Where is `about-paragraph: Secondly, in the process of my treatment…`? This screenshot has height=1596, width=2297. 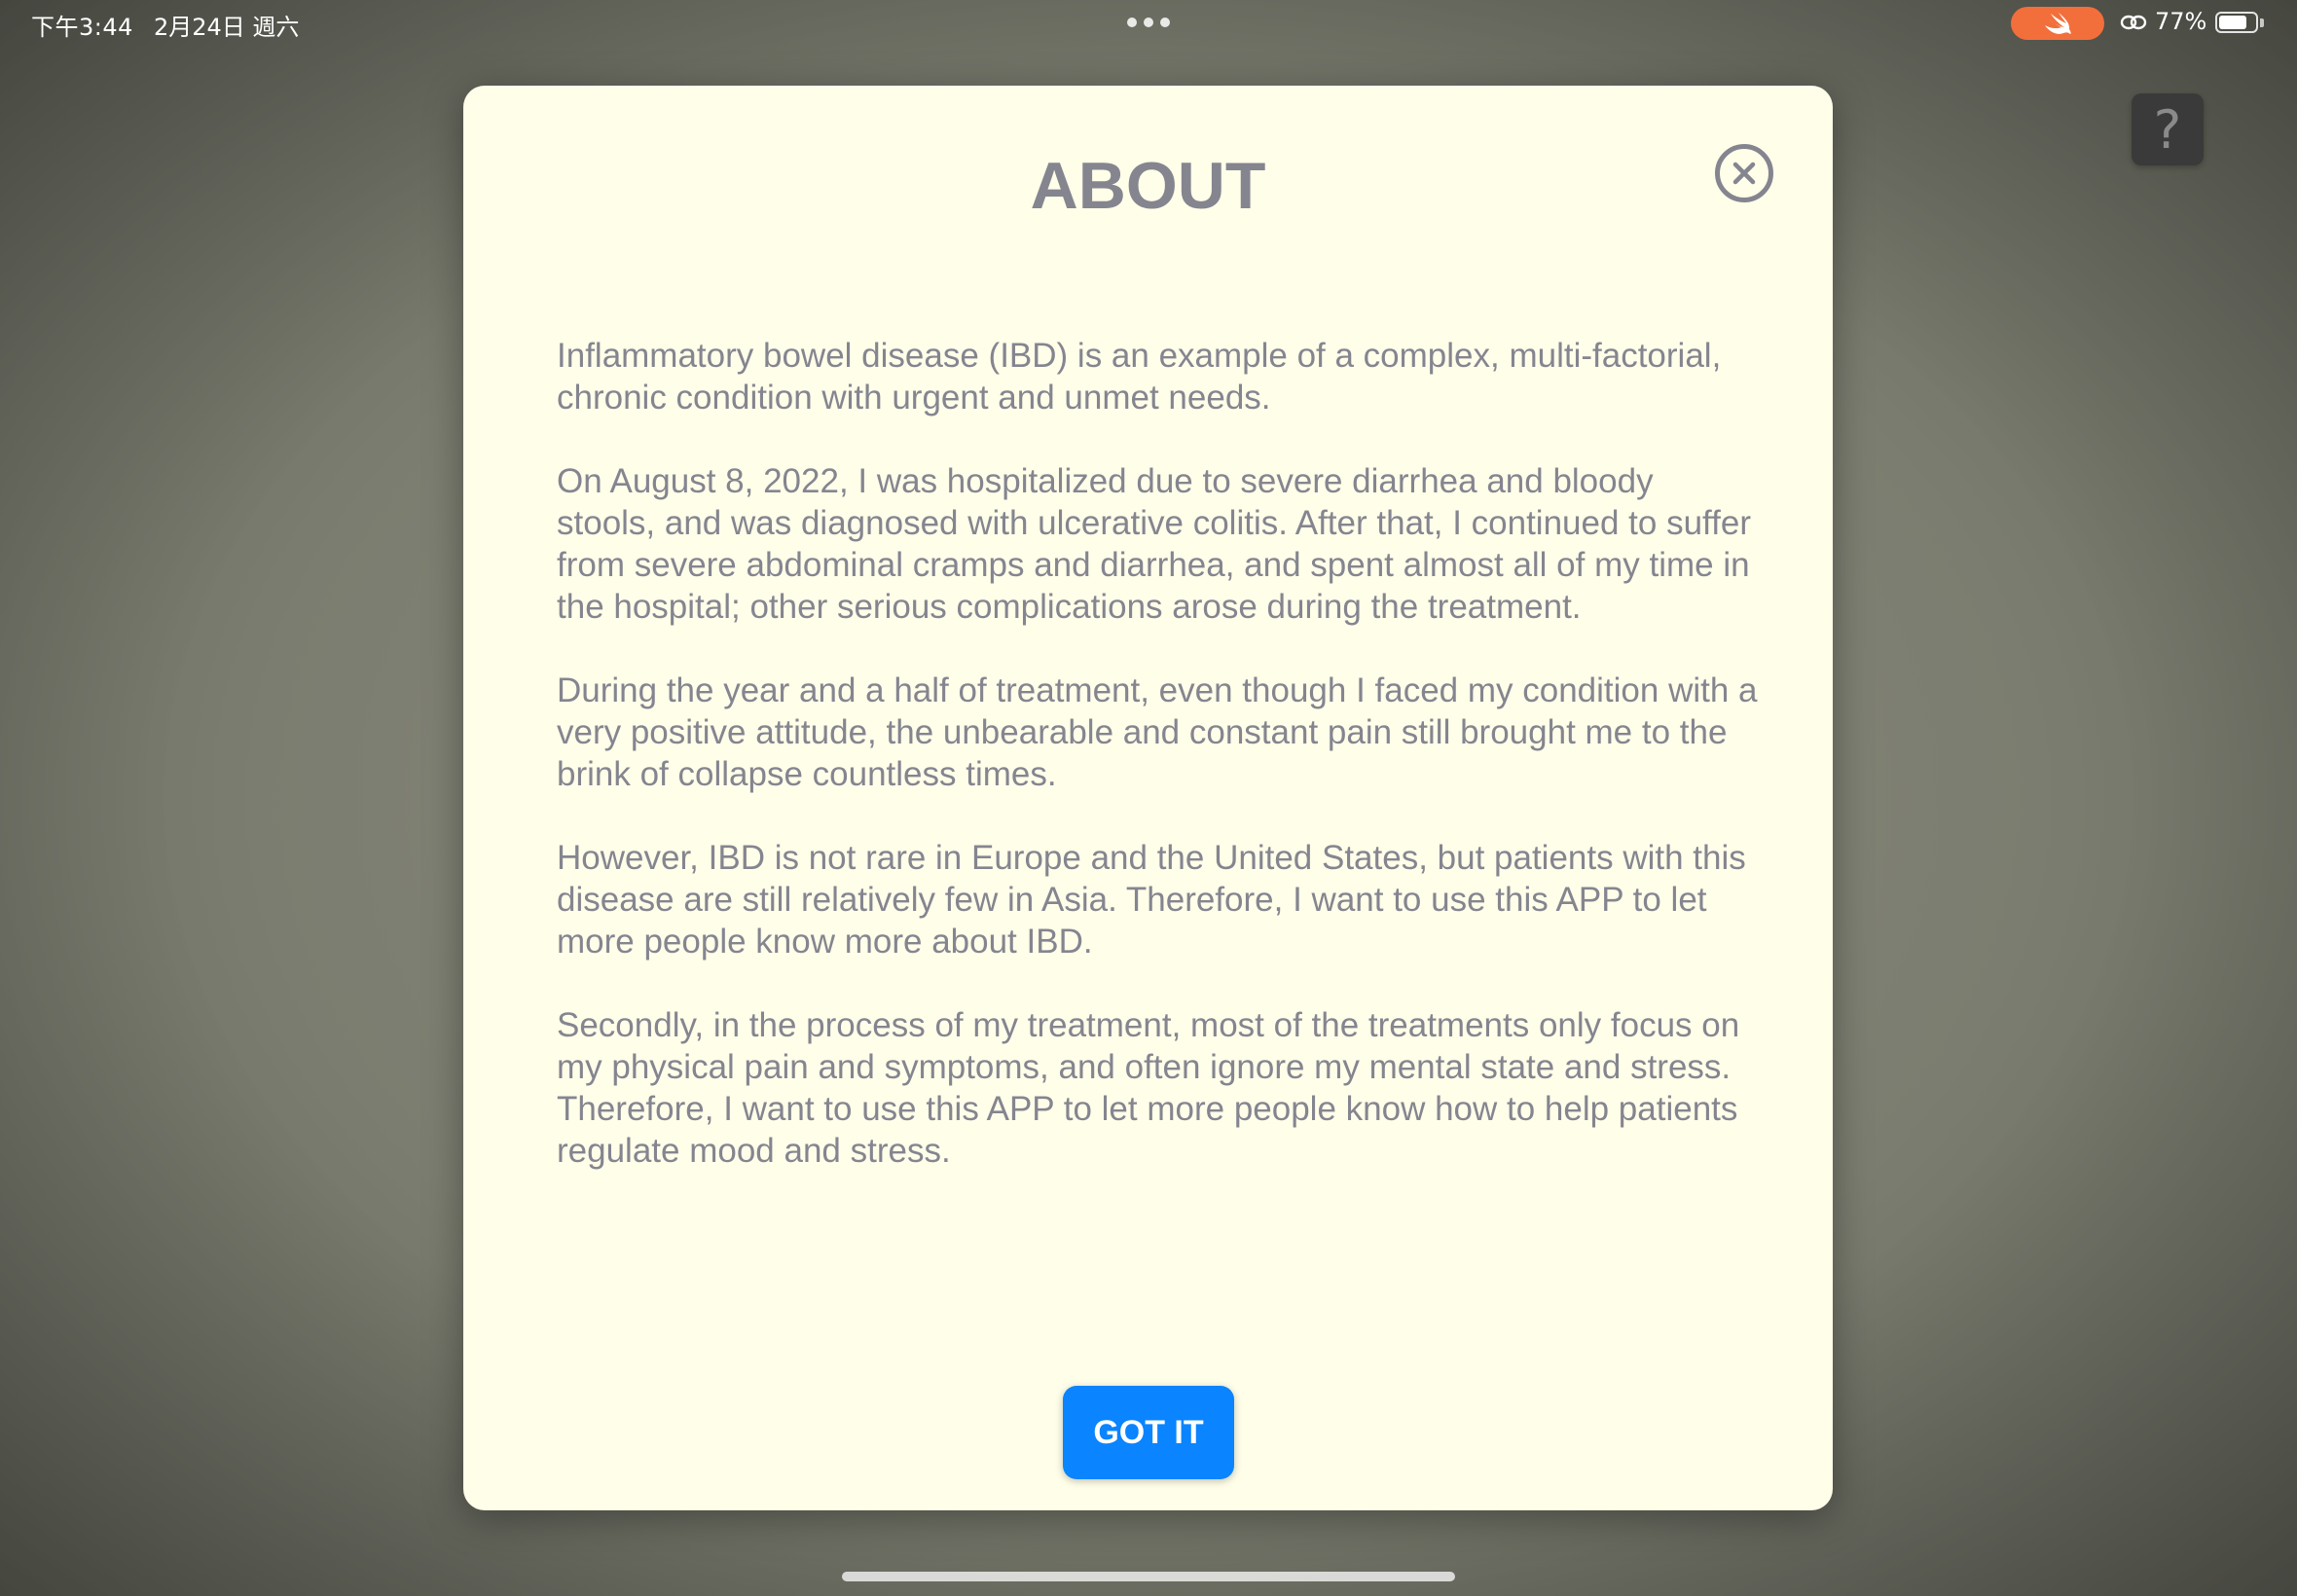
about-paragraph: Secondly, in the process of my treatment… is located at coordinates (1148, 1088).